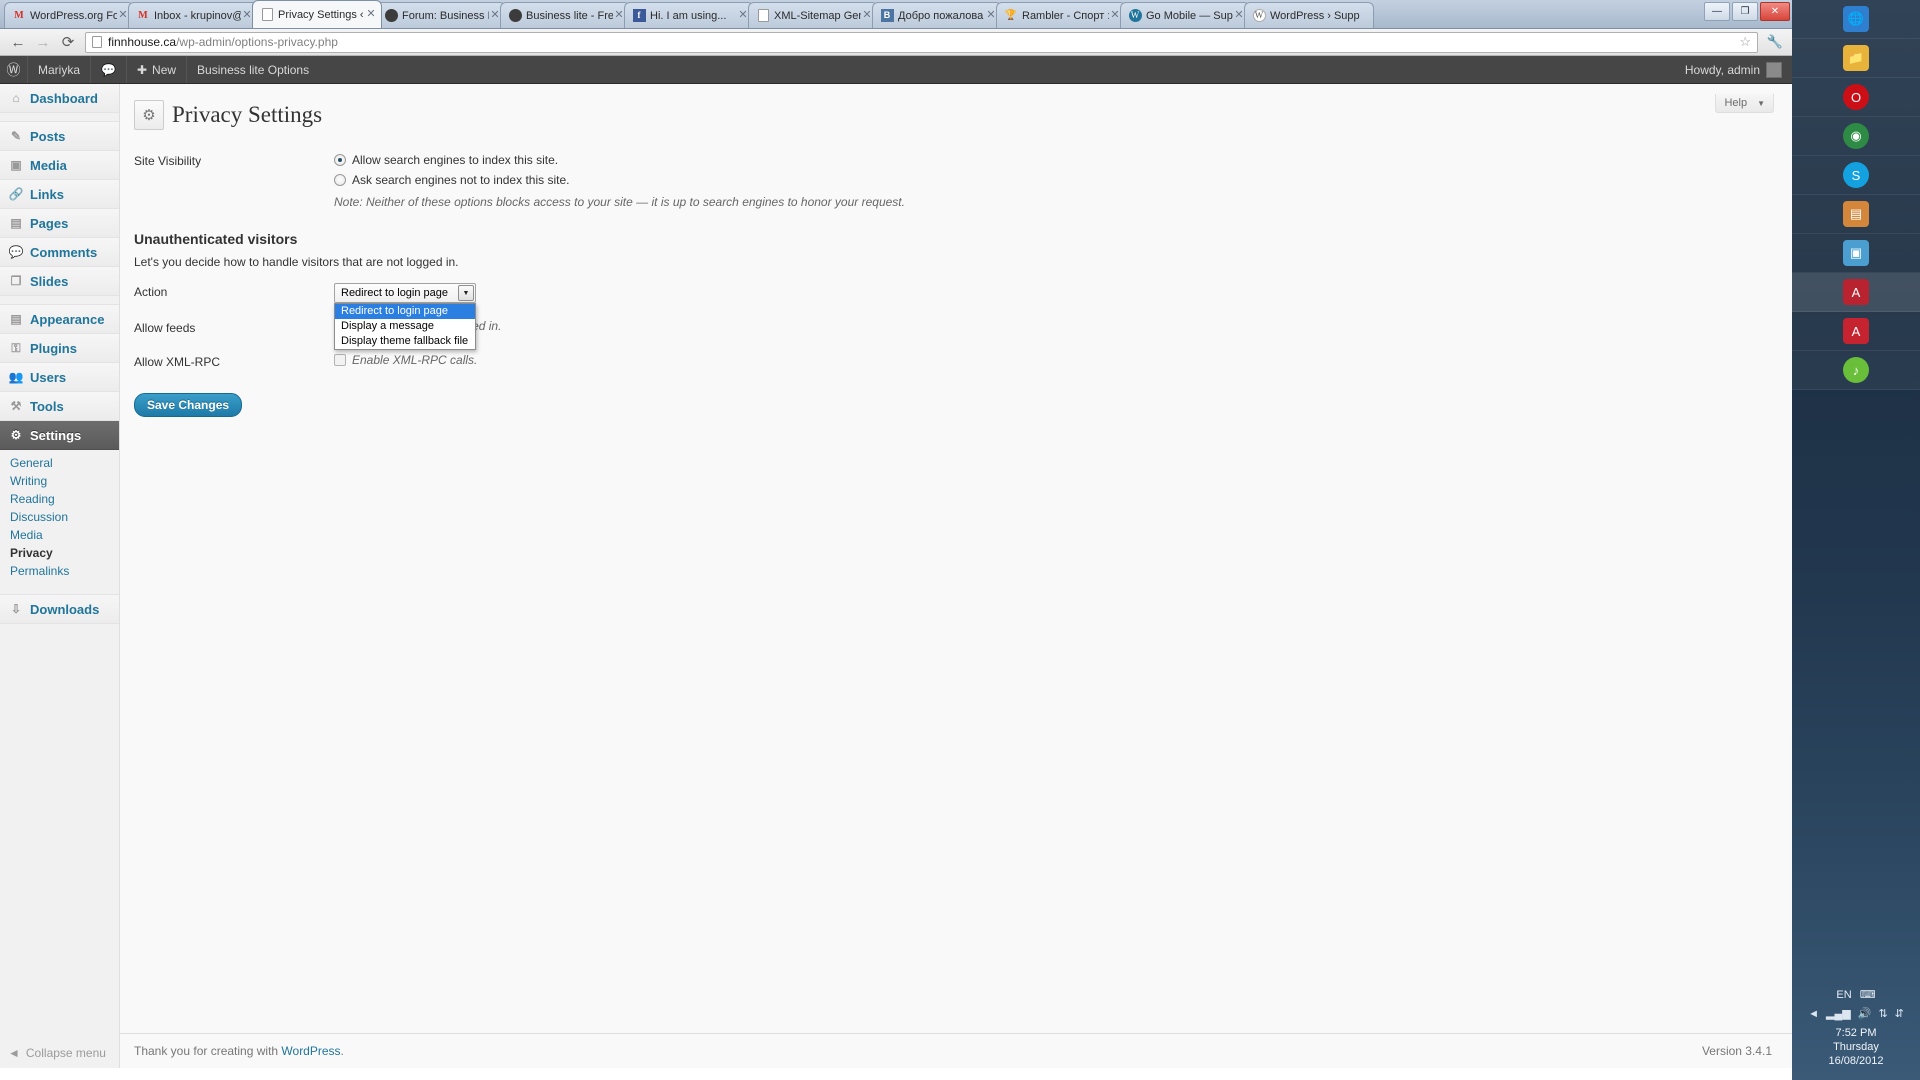 The width and height of the screenshot is (1920, 1080). I want to click on bookmark-star-icon: ☆, so click(1745, 42).